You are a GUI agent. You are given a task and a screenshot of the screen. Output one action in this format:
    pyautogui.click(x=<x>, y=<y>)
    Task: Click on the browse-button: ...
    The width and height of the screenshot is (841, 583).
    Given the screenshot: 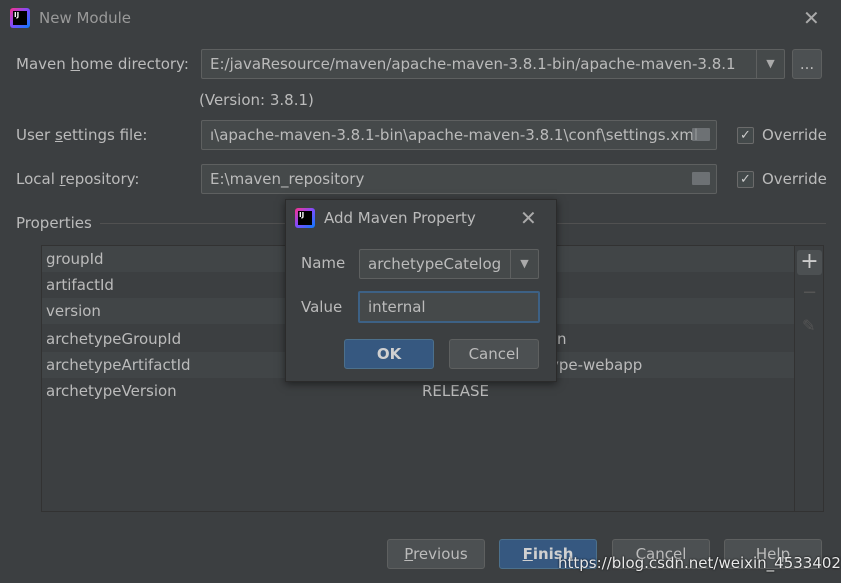 What is the action you would take?
    pyautogui.click(x=807, y=64)
    